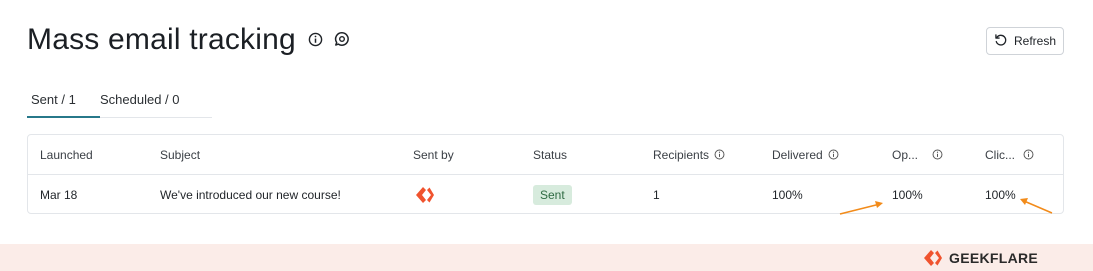 Image resolution: width=1093 pixels, height=271 pixels. What do you see at coordinates (180, 154) in the screenshot?
I see `column-header-subject: Subject` at bounding box center [180, 154].